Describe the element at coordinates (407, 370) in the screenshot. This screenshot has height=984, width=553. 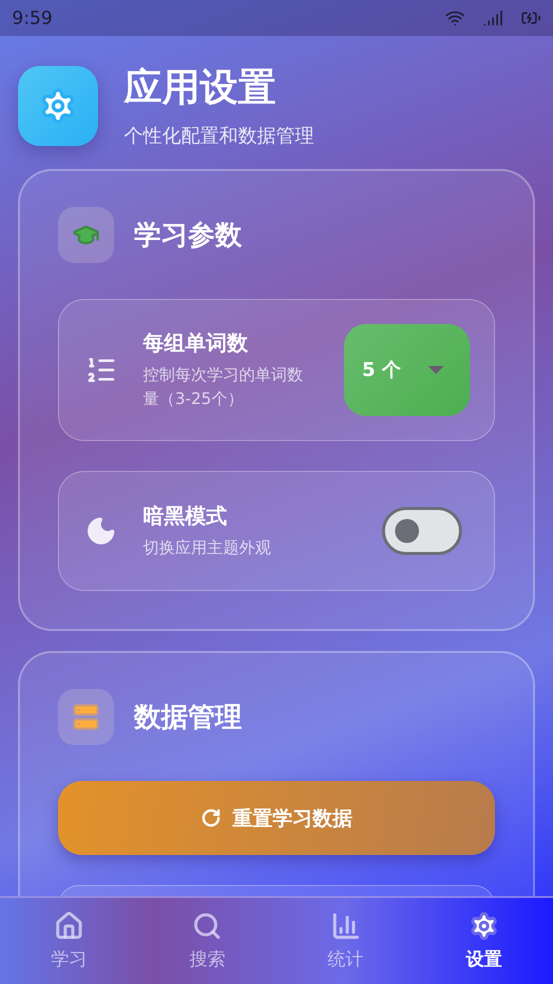
I see `count-dropdown: 5 个` at that location.